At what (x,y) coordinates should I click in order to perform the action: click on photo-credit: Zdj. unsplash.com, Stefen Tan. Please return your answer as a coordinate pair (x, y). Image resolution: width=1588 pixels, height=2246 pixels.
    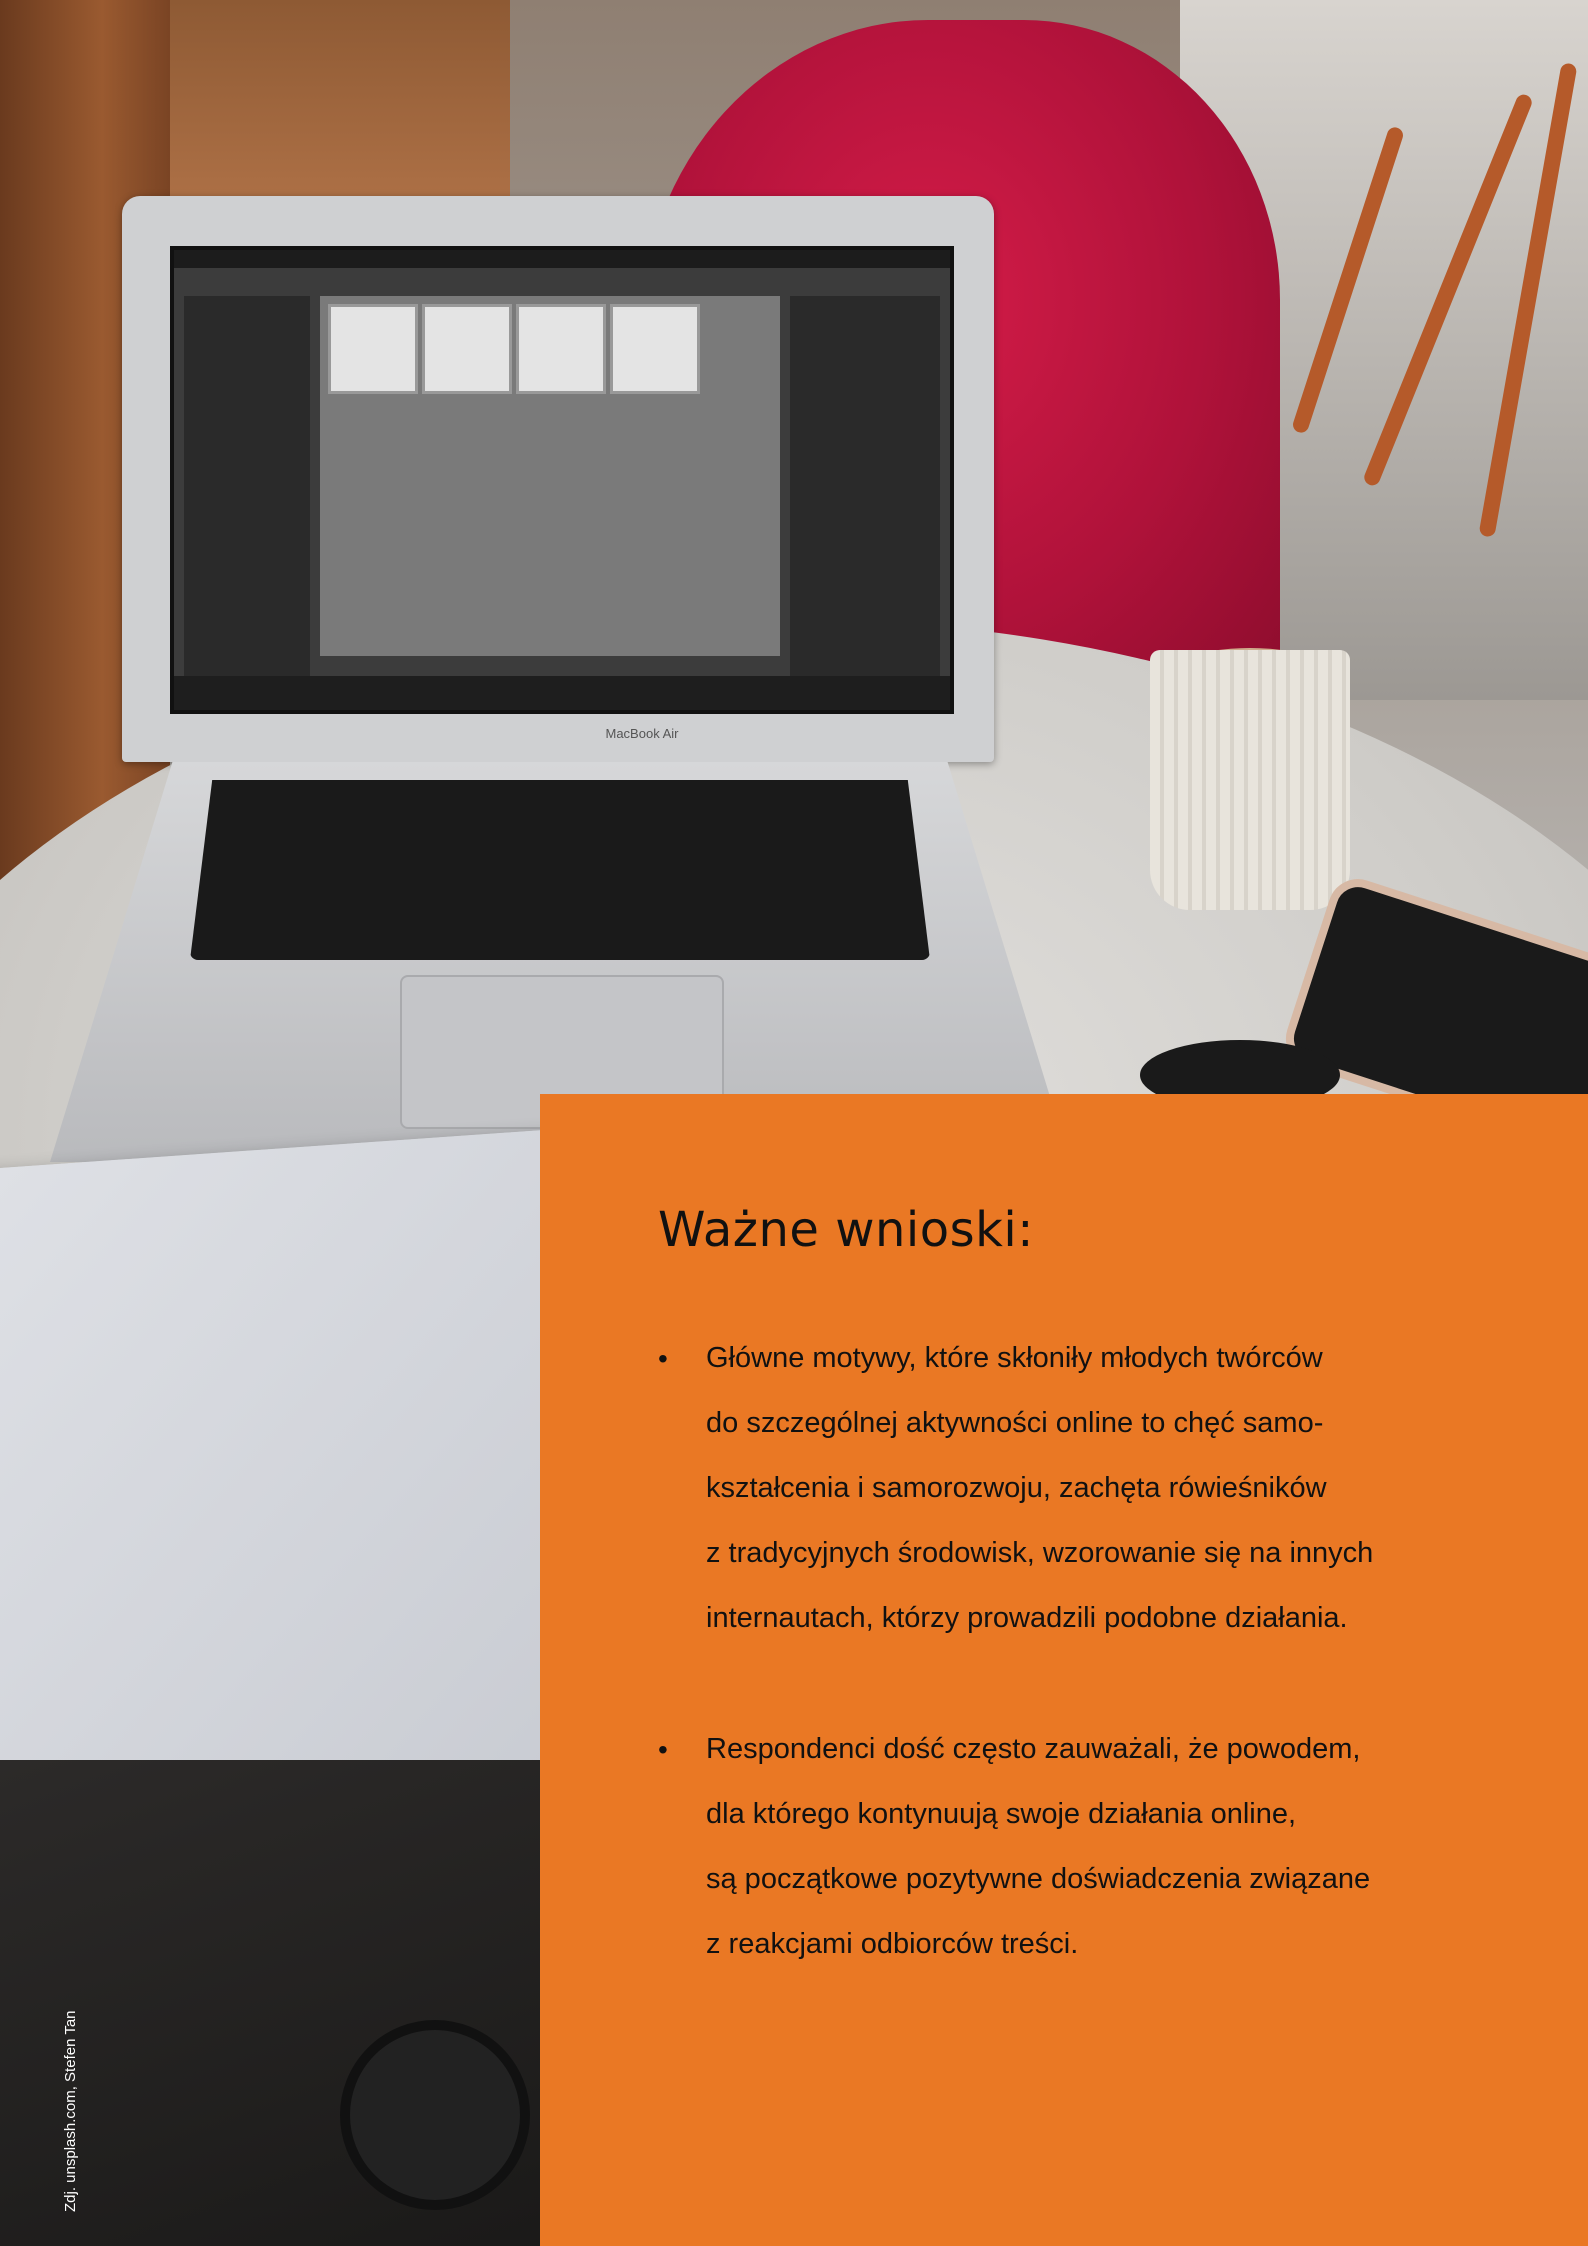
    Looking at the image, I should click on (70, 2111).